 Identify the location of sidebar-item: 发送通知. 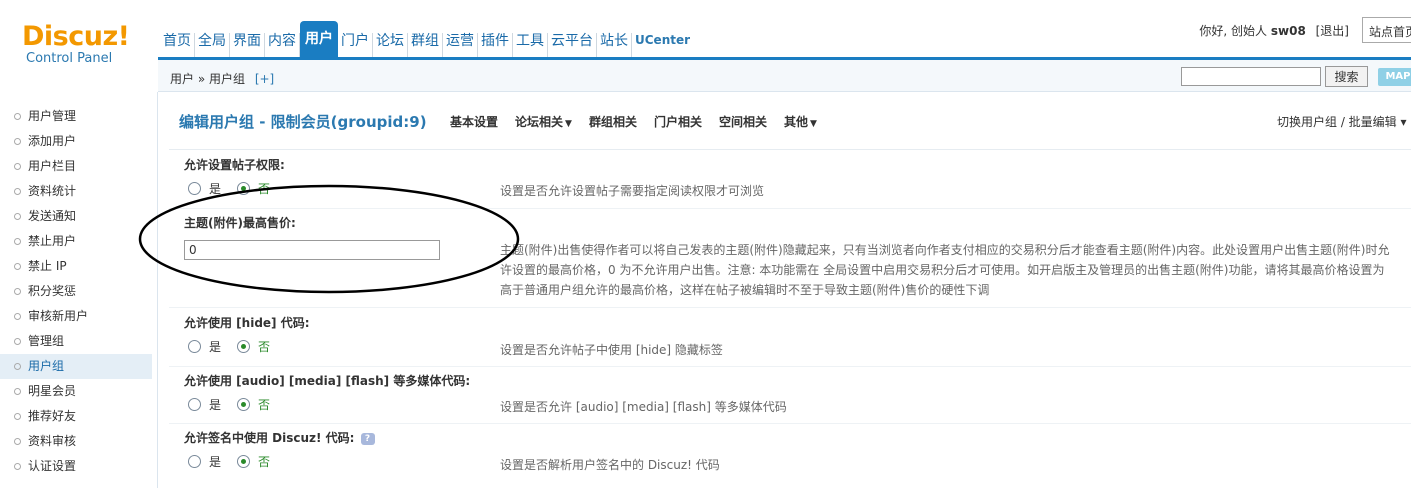
(76, 216).